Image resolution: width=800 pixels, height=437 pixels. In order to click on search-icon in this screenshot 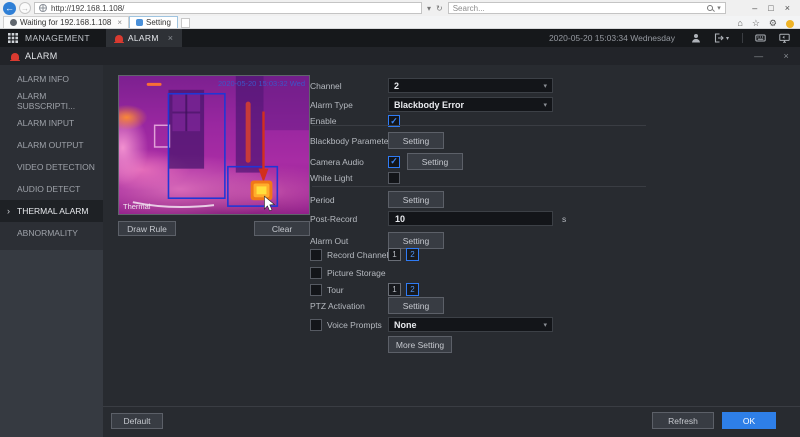, I will do `click(710, 8)`.